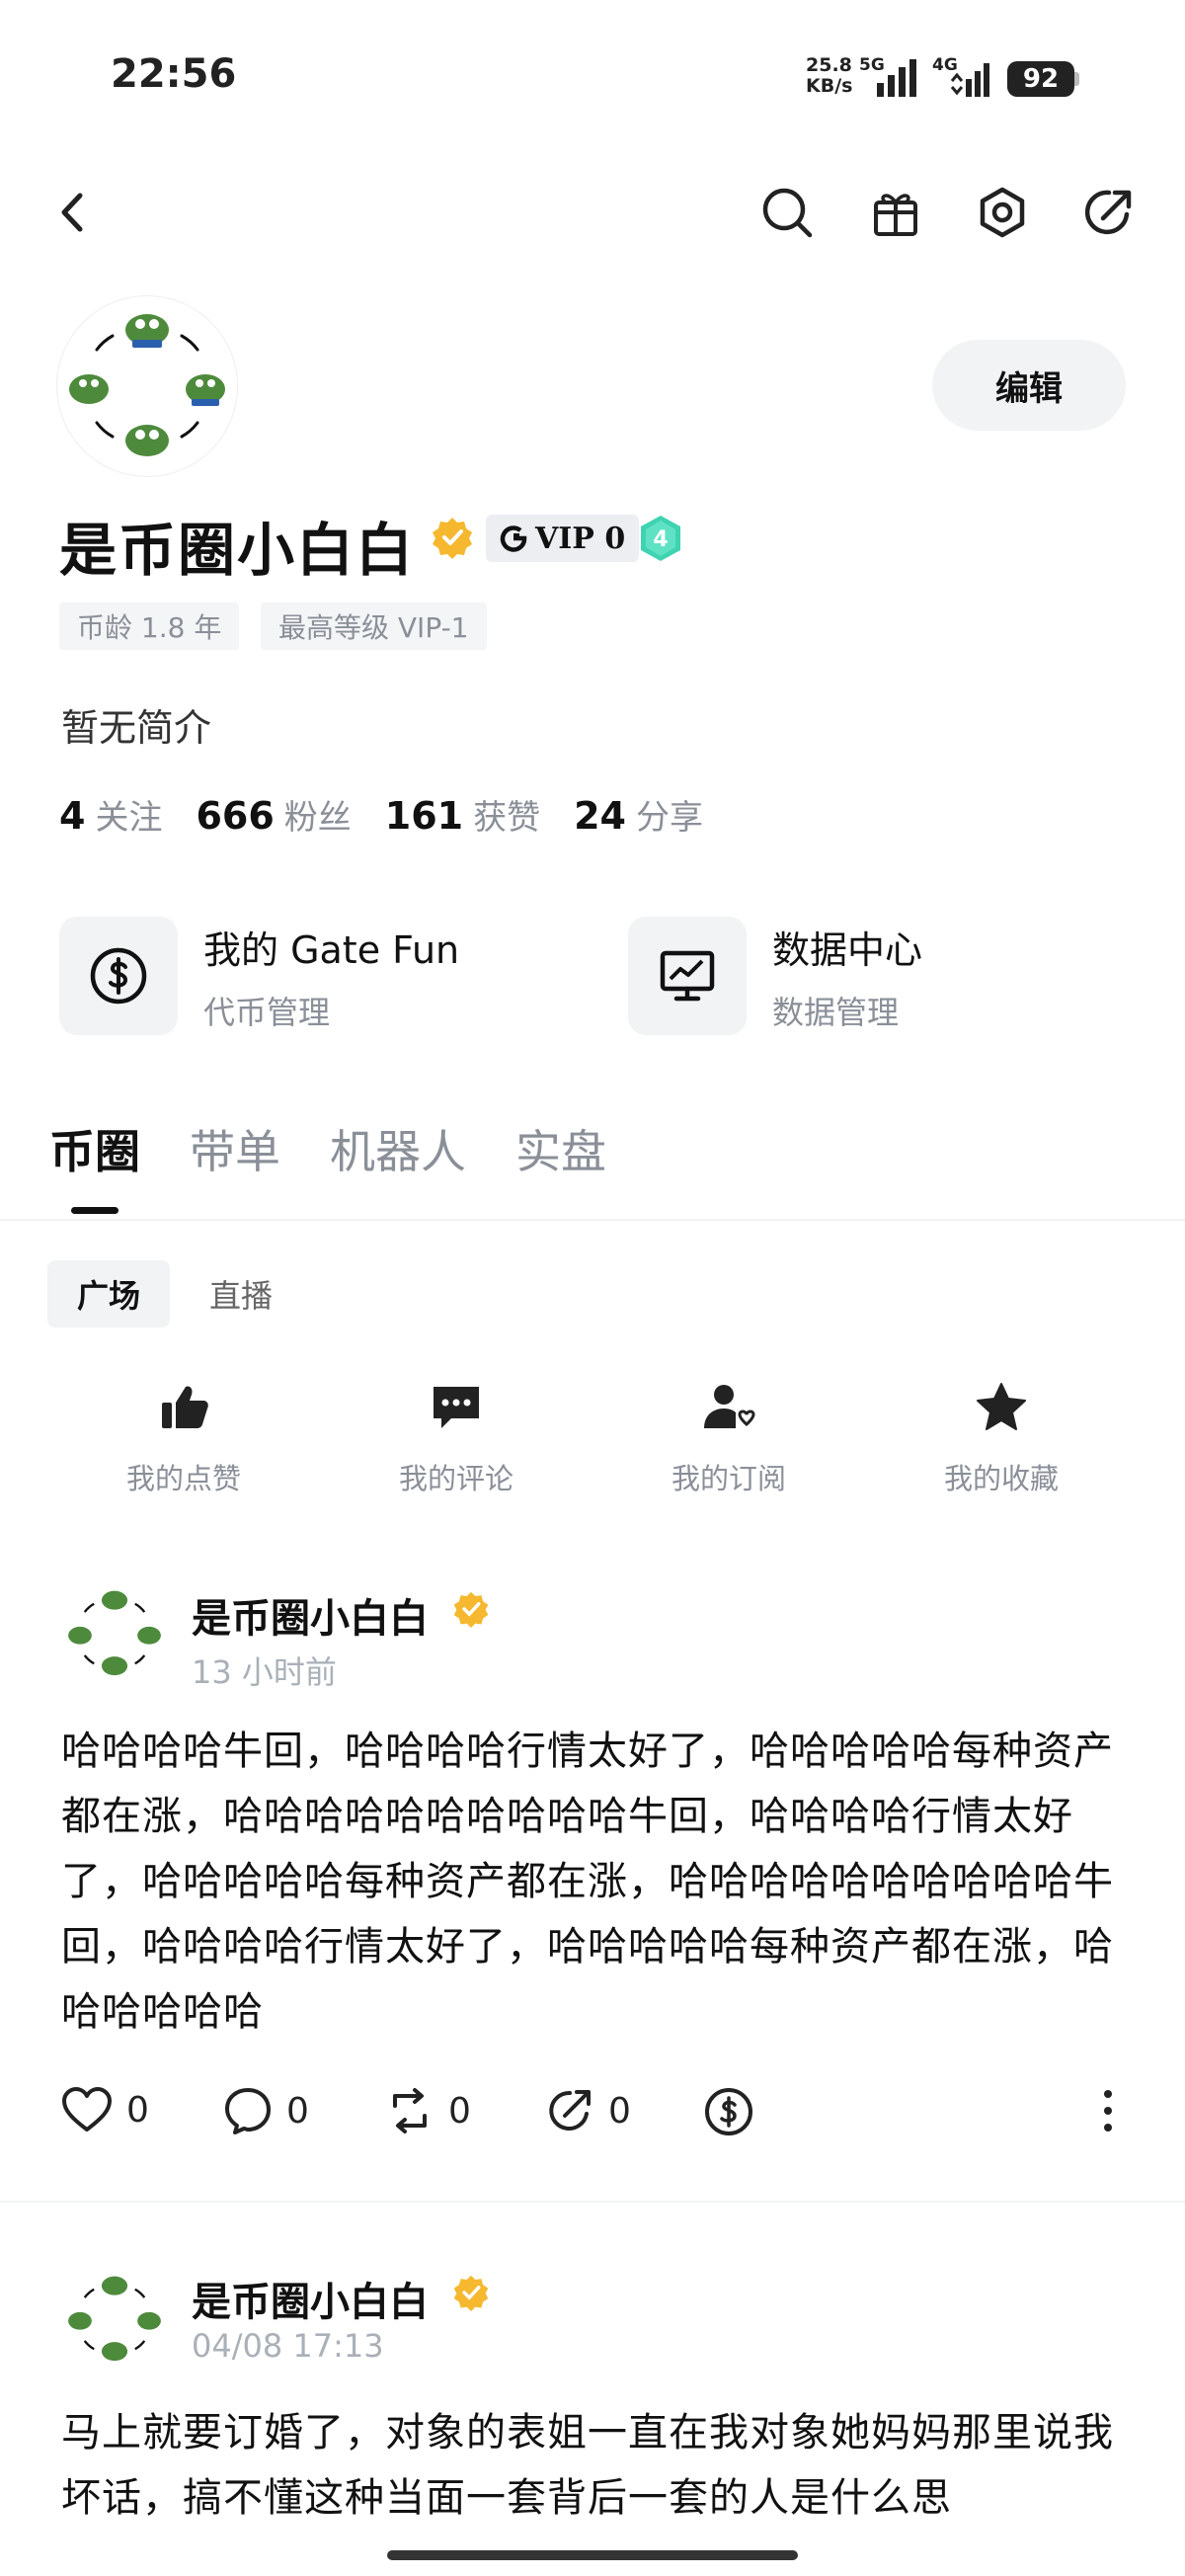  I want to click on share-post-button: 0, so click(588, 2110).